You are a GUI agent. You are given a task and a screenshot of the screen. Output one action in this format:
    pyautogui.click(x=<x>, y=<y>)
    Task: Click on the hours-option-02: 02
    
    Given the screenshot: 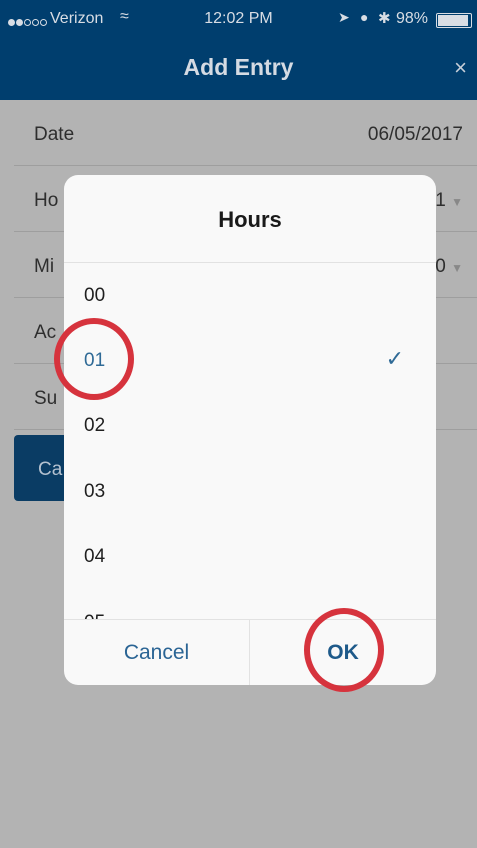 What is the action you would take?
    pyautogui.click(x=250, y=425)
    